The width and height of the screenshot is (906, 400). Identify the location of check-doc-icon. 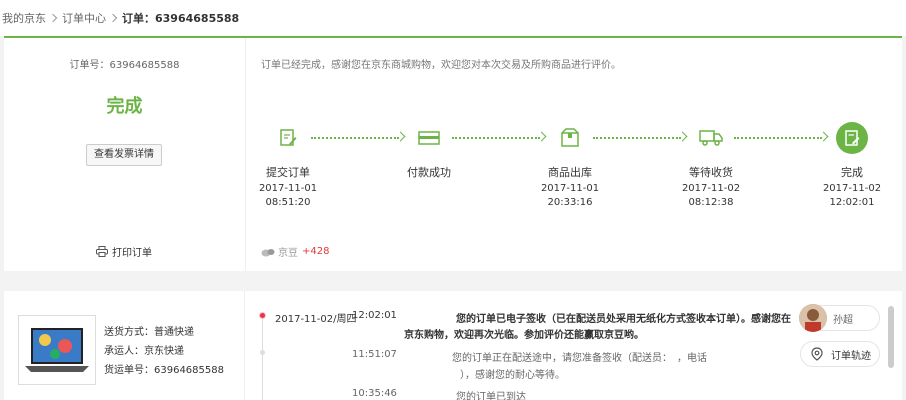
(852, 138).